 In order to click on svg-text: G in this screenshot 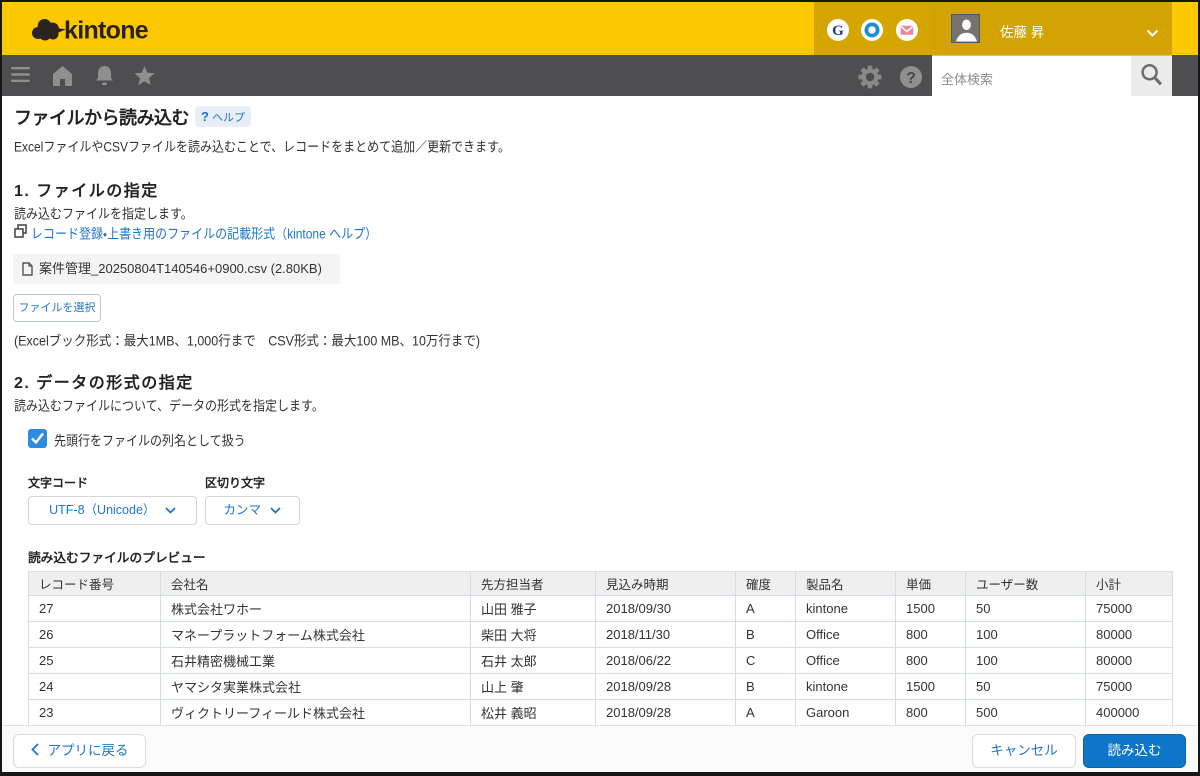, I will do `click(838, 31)`.